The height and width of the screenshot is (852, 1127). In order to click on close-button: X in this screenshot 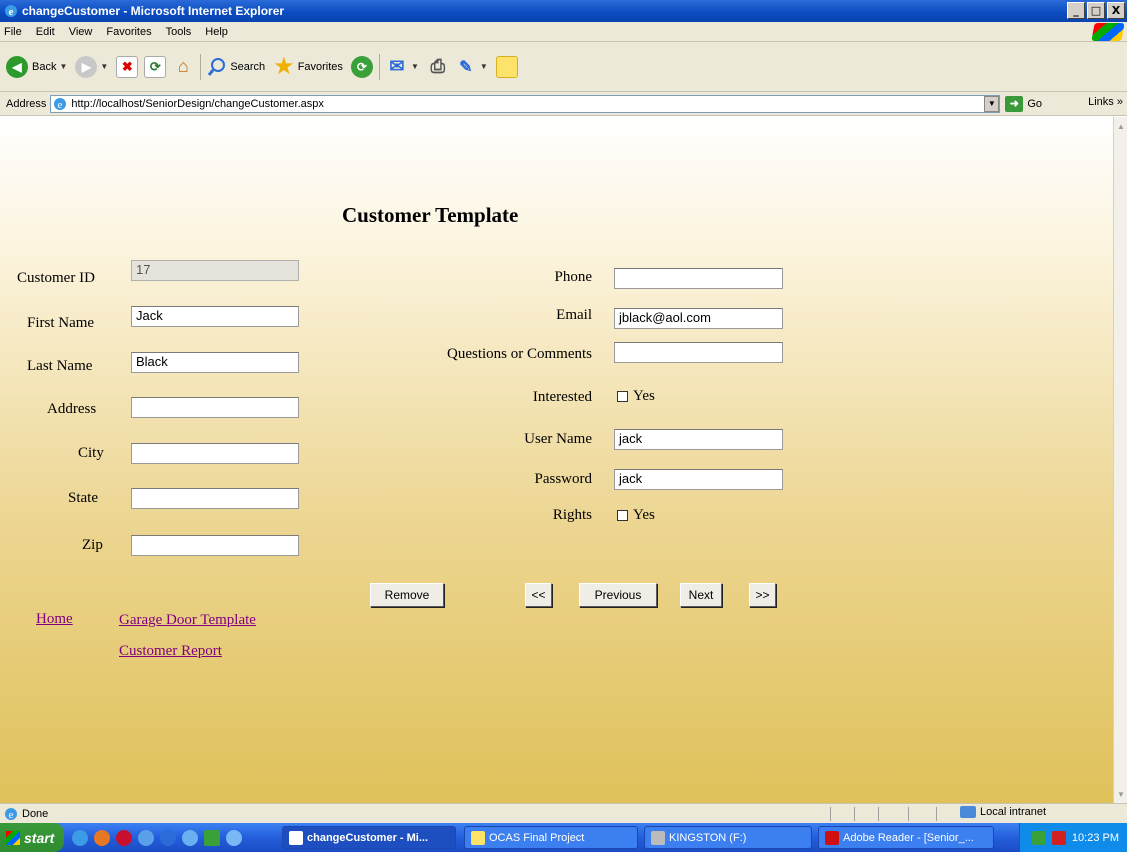, I will do `click(1116, 10)`.